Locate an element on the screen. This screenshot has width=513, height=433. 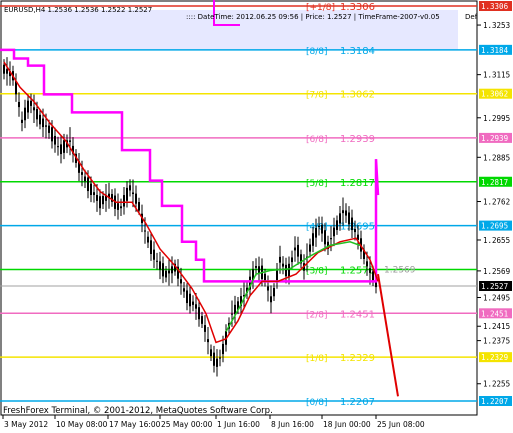
time-tick-label: 10 May 08:00 is located at coordinates (82, 424).